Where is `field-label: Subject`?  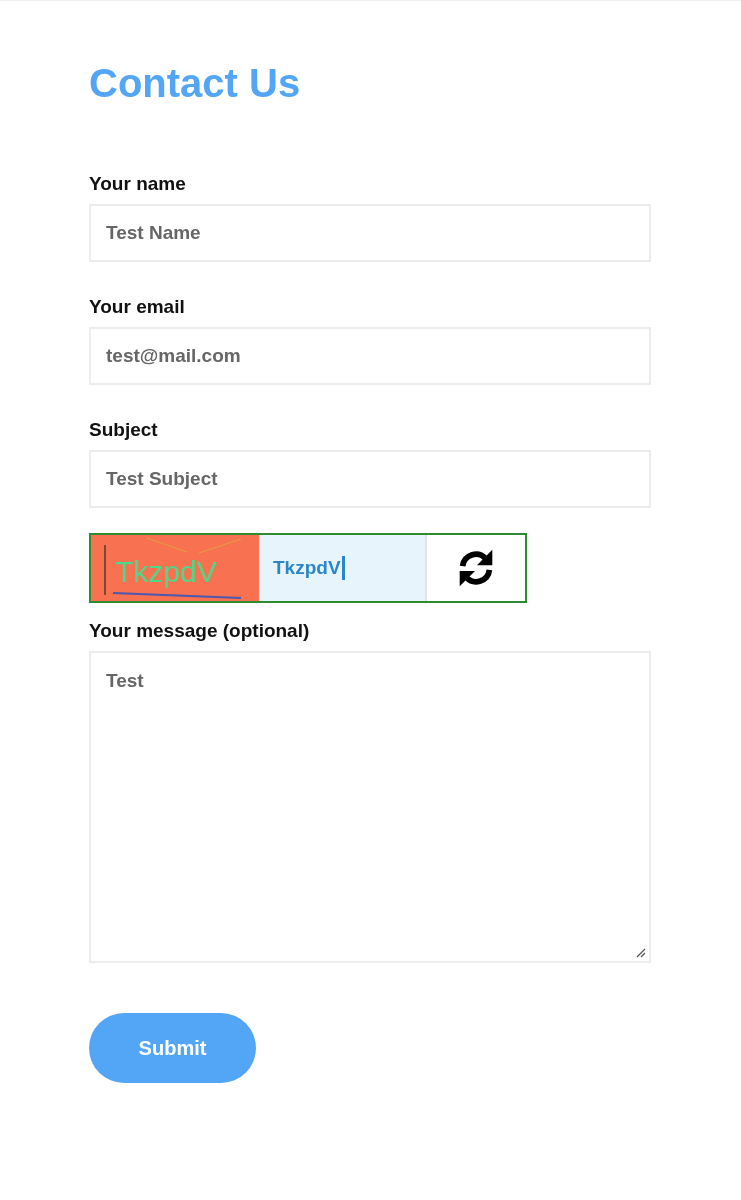 field-label: Subject is located at coordinates (123, 430).